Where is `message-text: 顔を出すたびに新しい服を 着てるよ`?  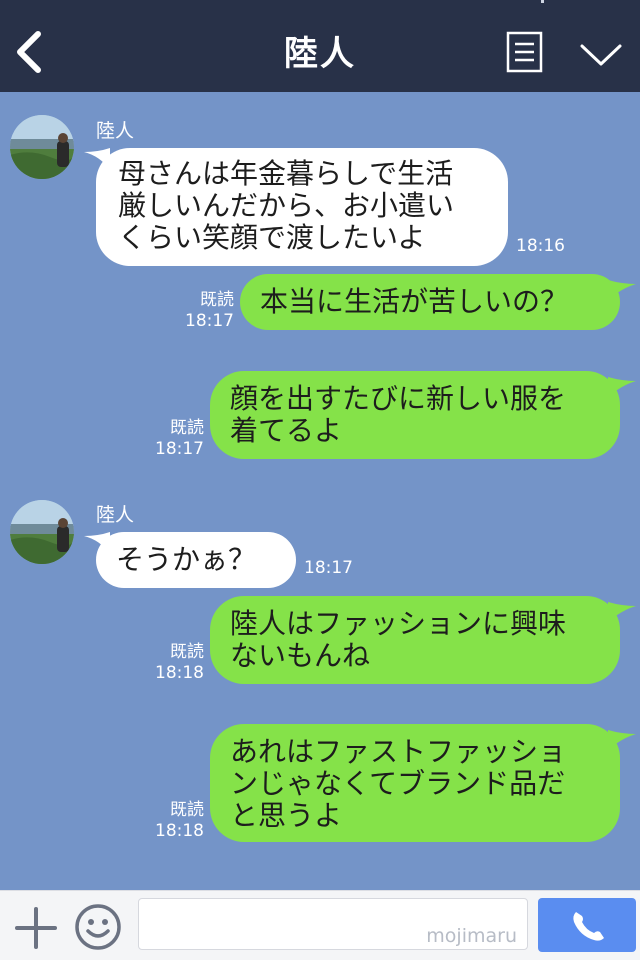
message-text: 顔を出すたびに新しい服を 着てるよ is located at coordinates (398, 414).